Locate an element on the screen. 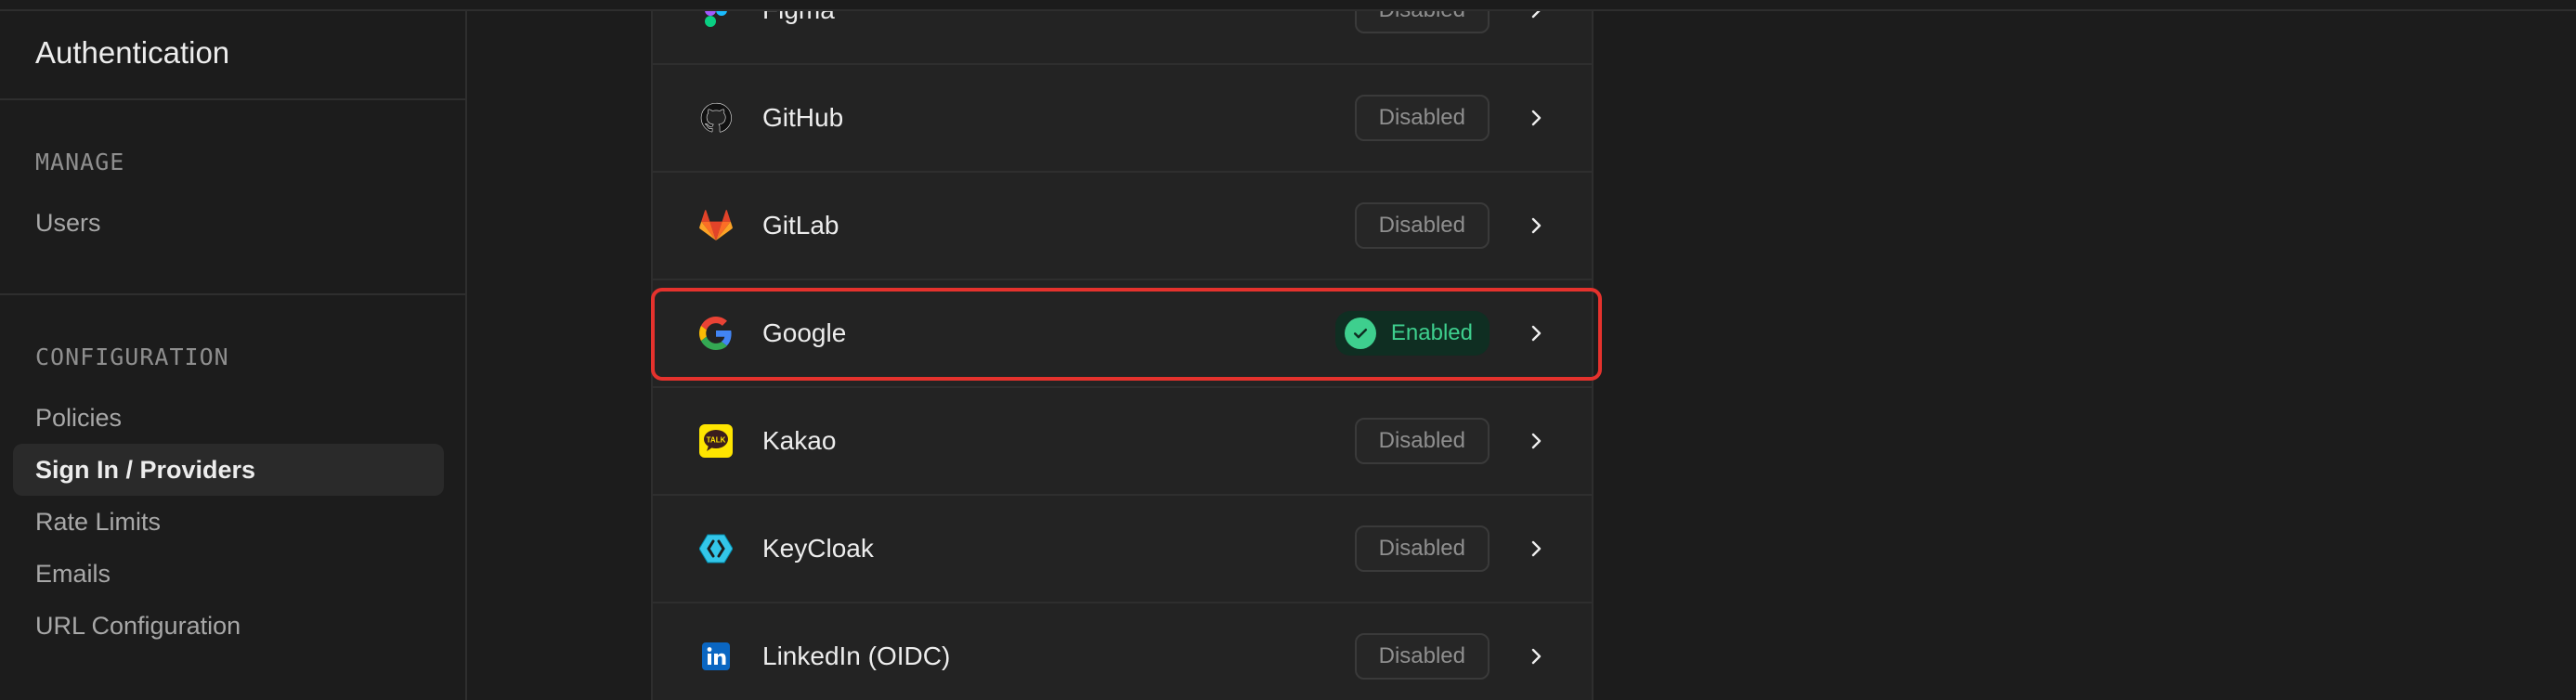 This screenshot has width=2576, height=700. provider-name: GitLab is located at coordinates (801, 225).